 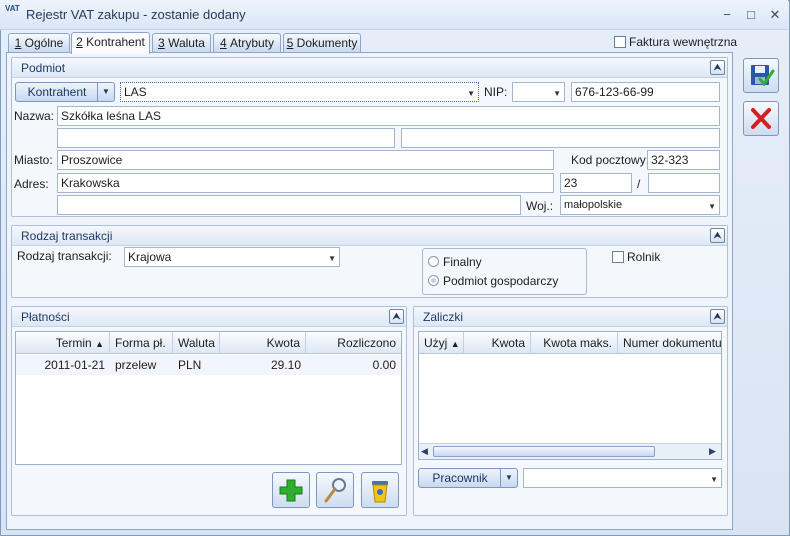 I want to click on close-window-button: ✕, so click(x=775, y=15).